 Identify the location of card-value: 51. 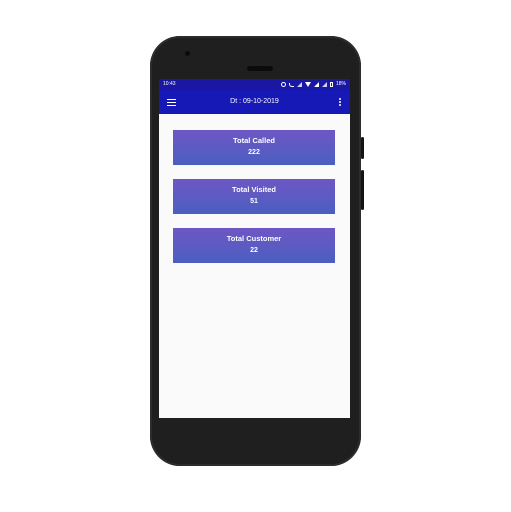
(254, 201).